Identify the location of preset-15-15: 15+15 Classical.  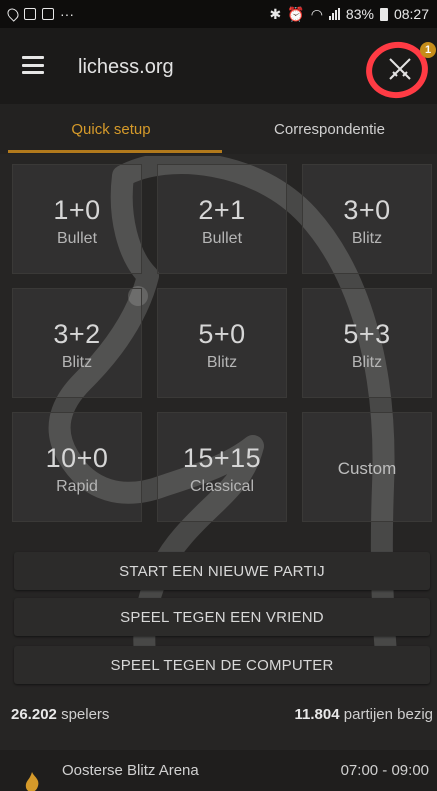
(222, 467).